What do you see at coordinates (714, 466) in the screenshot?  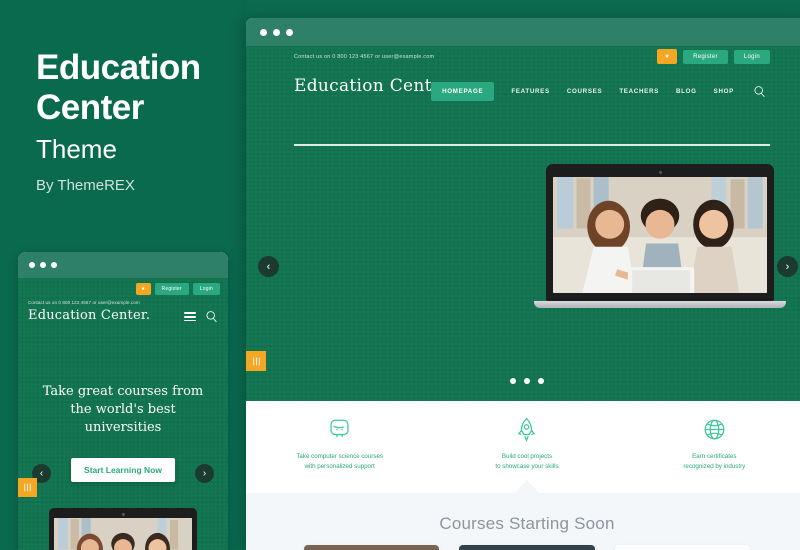 I see `feature-line2: recognized by industry` at bounding box center [714, 466].